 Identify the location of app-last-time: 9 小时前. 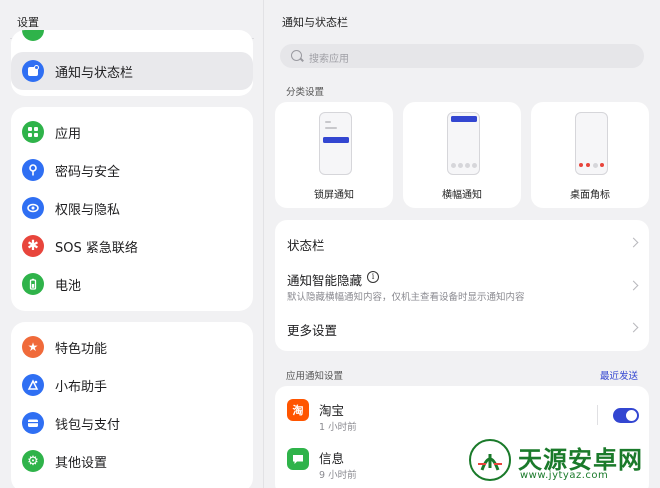
(338, 475).